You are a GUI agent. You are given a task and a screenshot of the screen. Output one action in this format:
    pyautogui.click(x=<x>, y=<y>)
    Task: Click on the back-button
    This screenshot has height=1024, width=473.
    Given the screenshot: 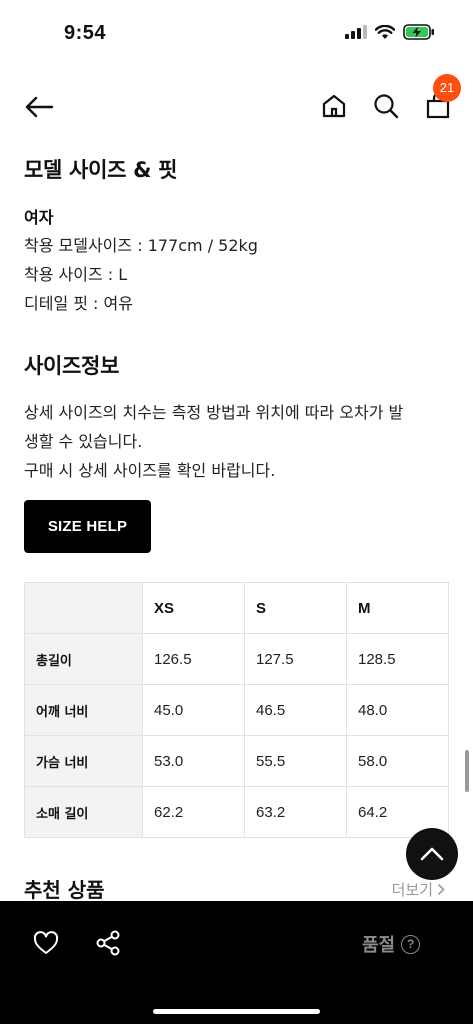 What is the action you would take?
    pyautogui.click(x=39, y=107)
    